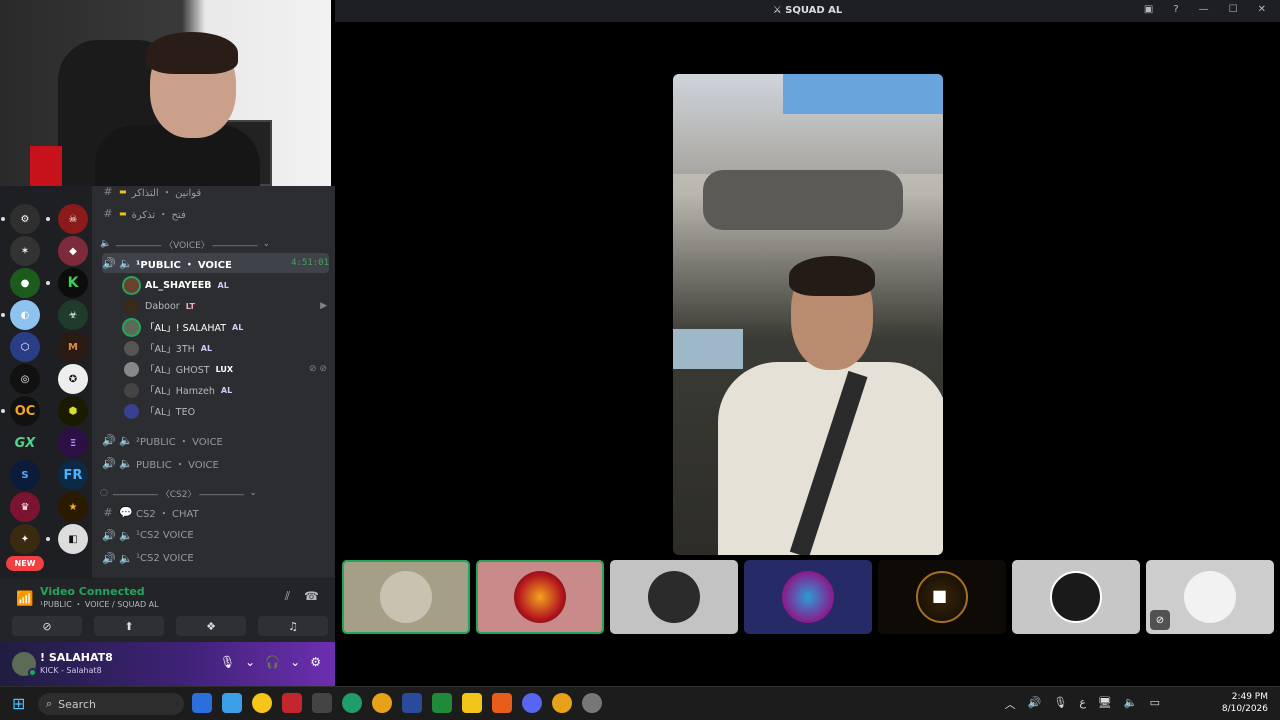 This screenshot has width=1280, height=720. What do you see at coordinates (214, 244) in the screenshot?
I see `category-voice: 🔈 ――――― 〈VOICE〉 ――――― ⌄` at bounding box center [214, 244].